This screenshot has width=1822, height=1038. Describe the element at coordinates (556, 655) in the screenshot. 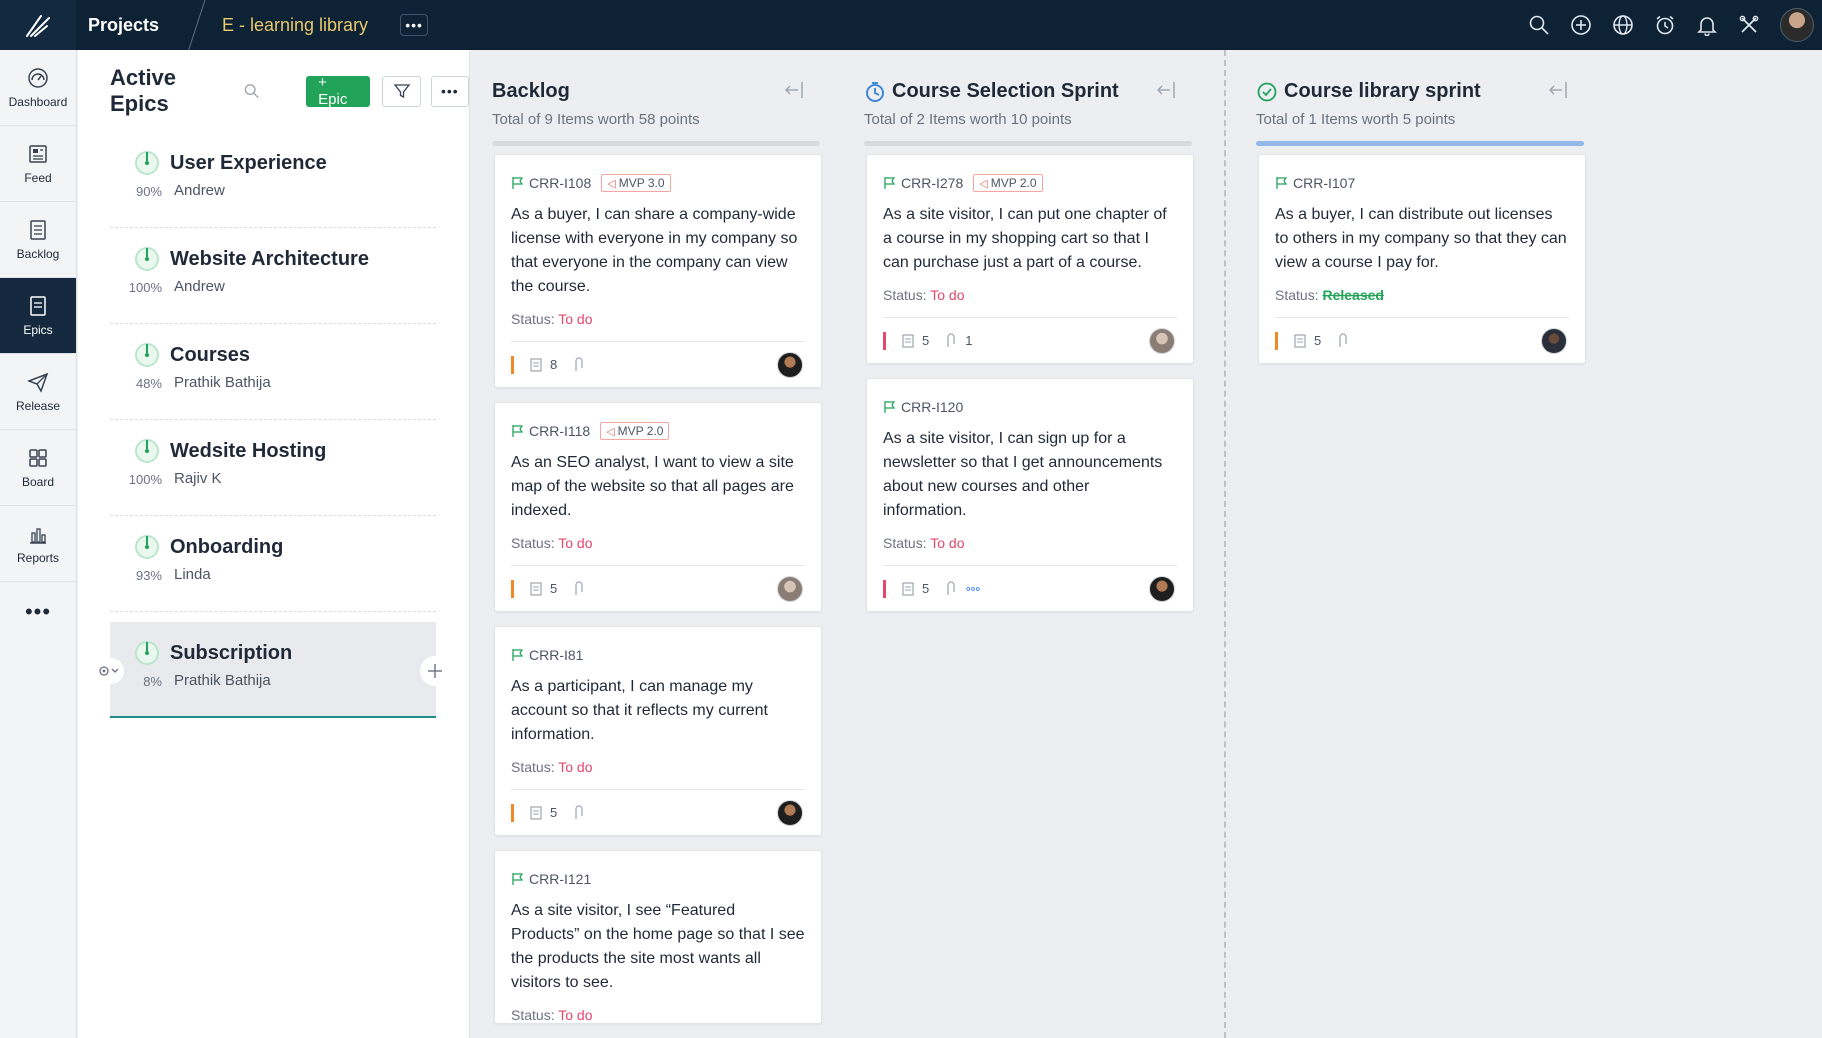

I see `card-id: CRR-I81` at that location.